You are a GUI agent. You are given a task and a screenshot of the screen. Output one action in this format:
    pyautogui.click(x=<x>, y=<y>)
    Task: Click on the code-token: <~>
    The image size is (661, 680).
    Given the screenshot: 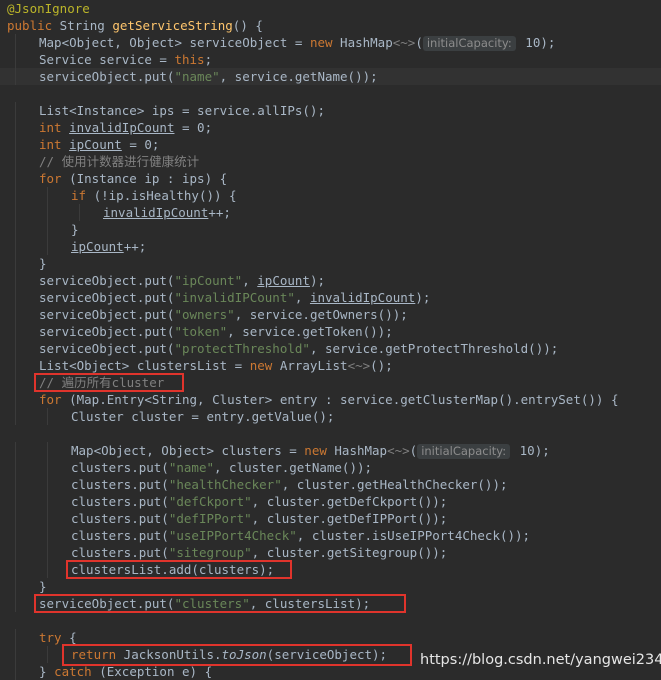 What is the action you would take?
    pyautogui.click(x=398, y=450)
    